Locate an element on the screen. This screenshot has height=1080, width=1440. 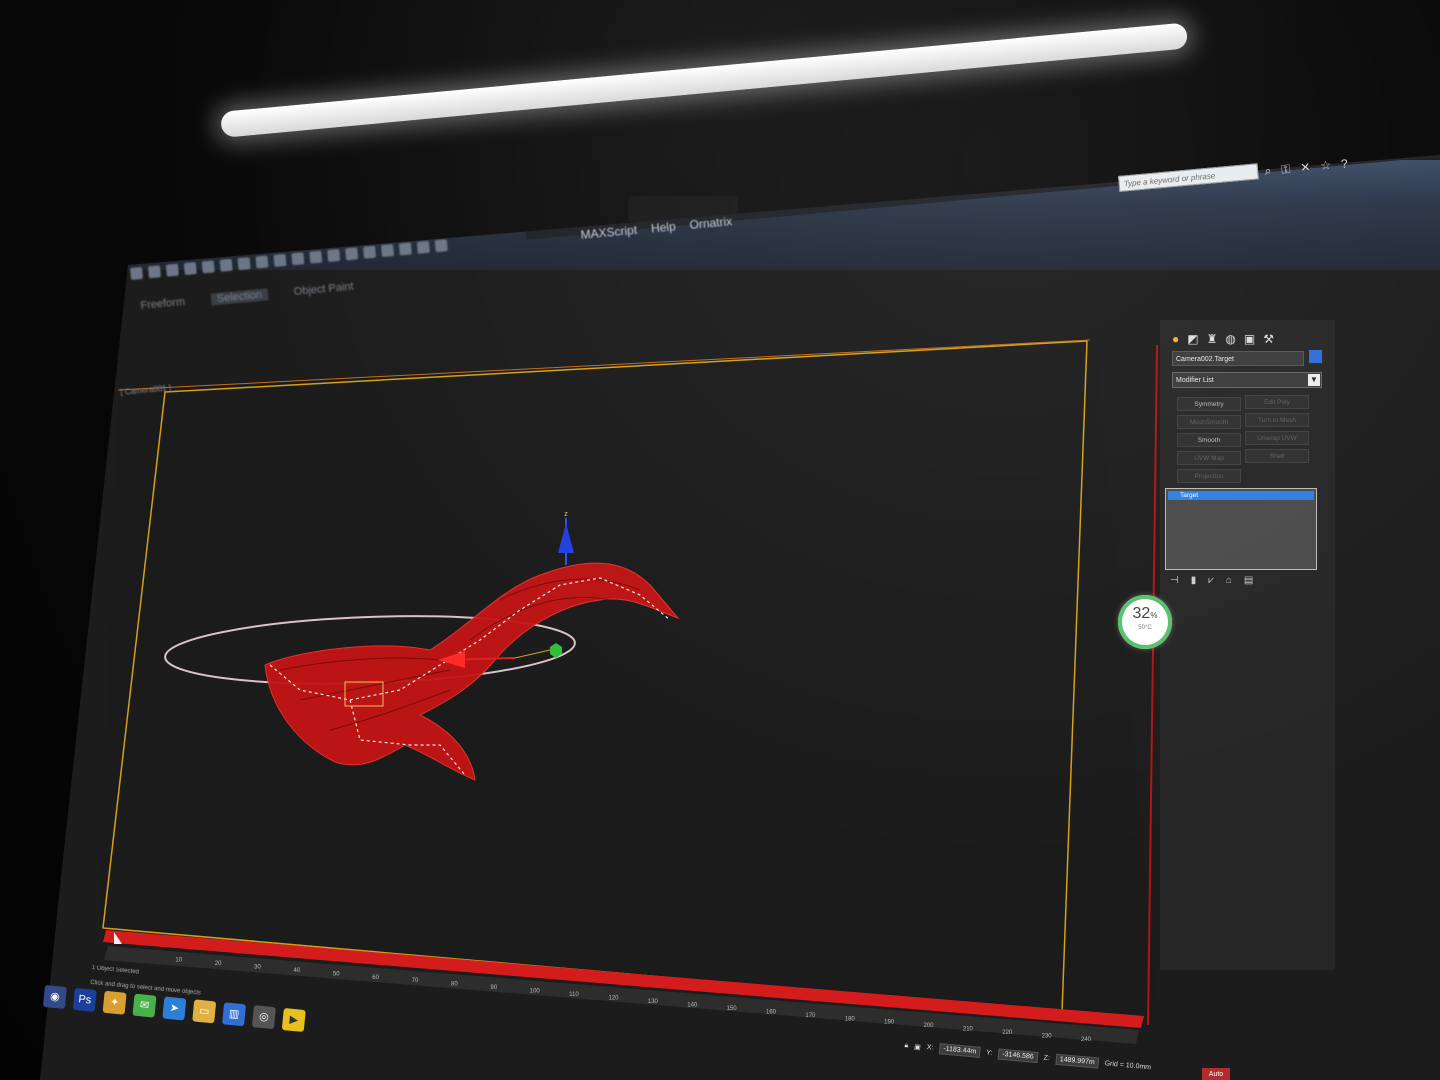
modifier-button-projection: Projection is located at coordinates (1209, 476).